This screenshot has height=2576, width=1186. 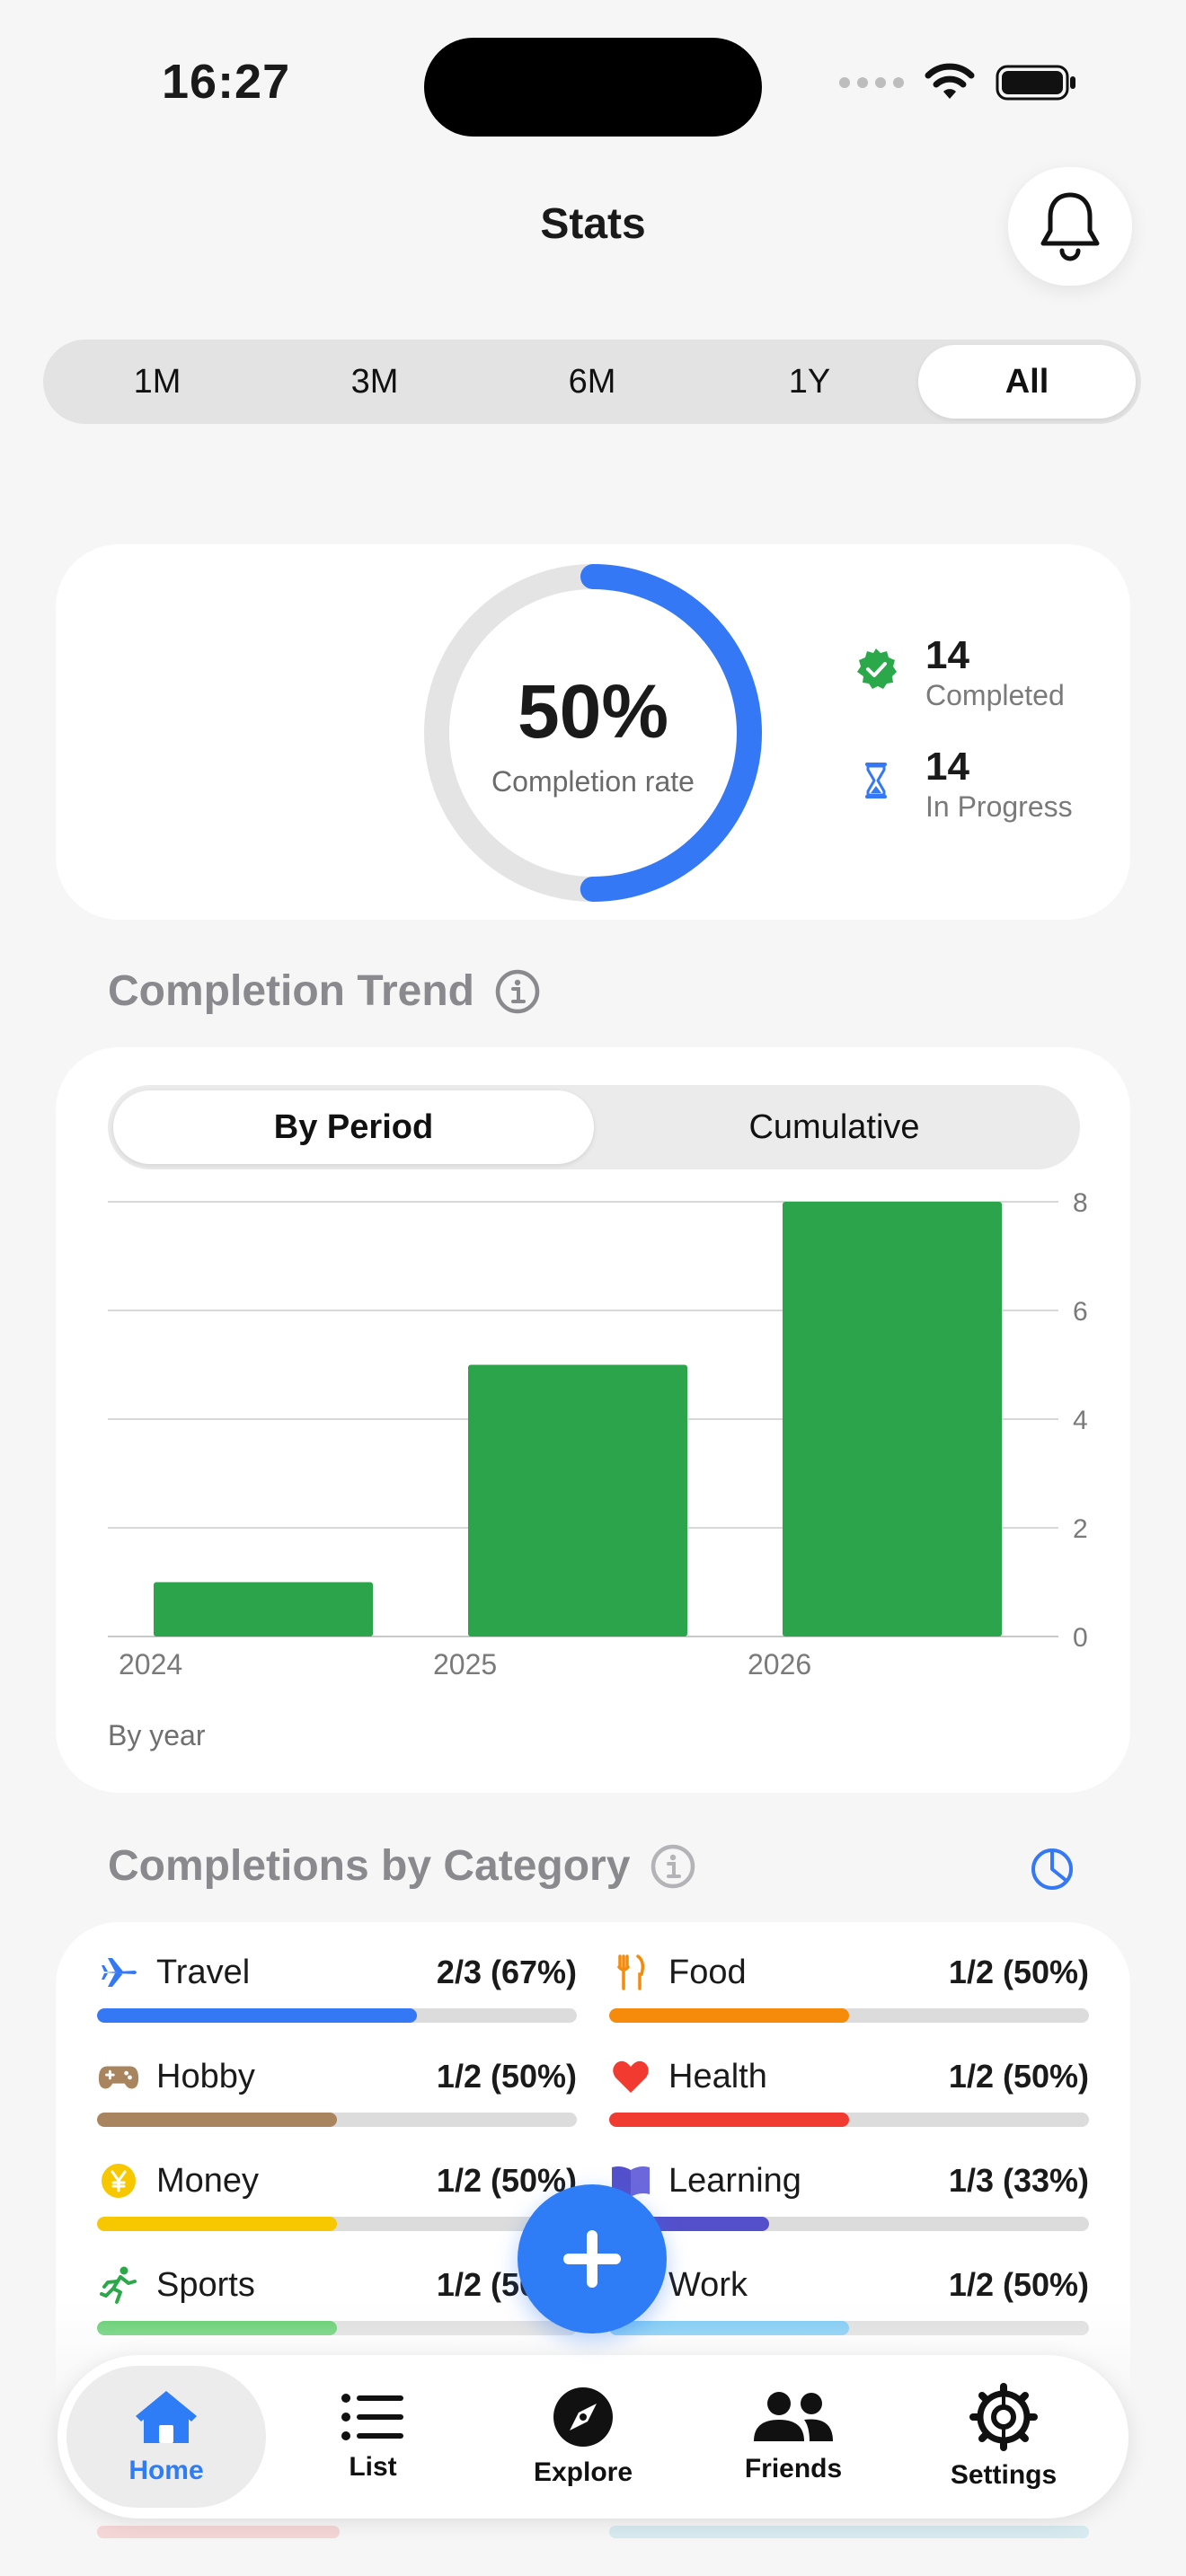 What do you see at coordinates (947, 767) in the screenshot?
I see `in-progress-count: 14` at bounding box center [947, 767].